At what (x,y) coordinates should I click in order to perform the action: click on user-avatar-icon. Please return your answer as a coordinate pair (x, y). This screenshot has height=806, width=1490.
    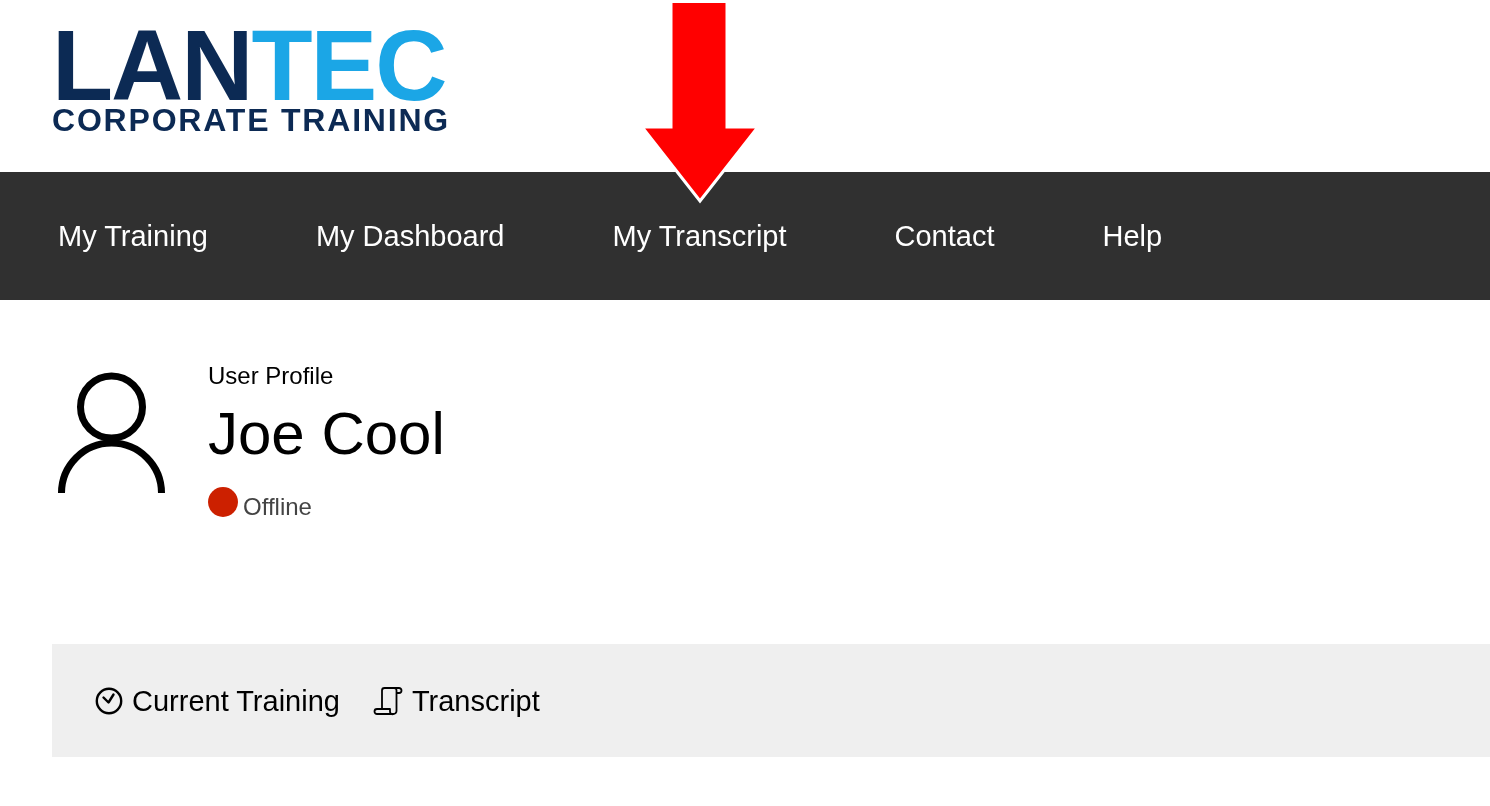
    Looking at the image, I should click on (111, 432).